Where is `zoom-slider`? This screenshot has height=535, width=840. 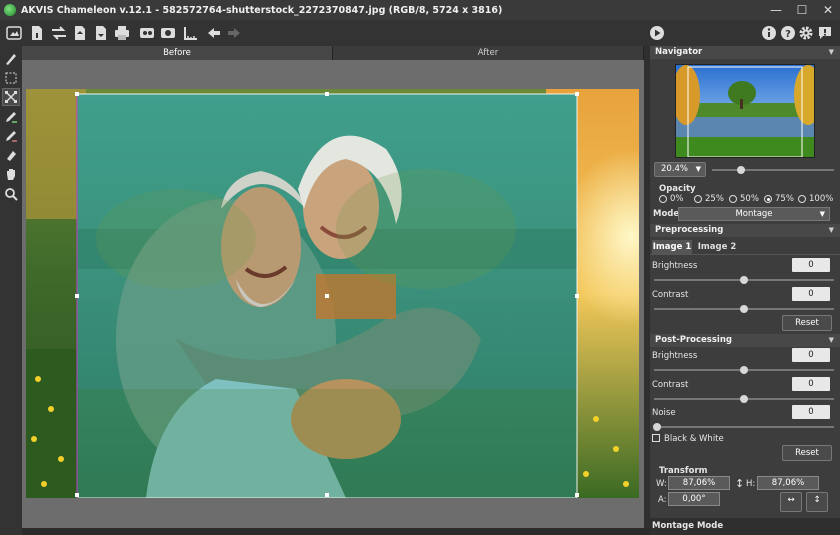
zoom-slider is located at coordinates (773, 170).